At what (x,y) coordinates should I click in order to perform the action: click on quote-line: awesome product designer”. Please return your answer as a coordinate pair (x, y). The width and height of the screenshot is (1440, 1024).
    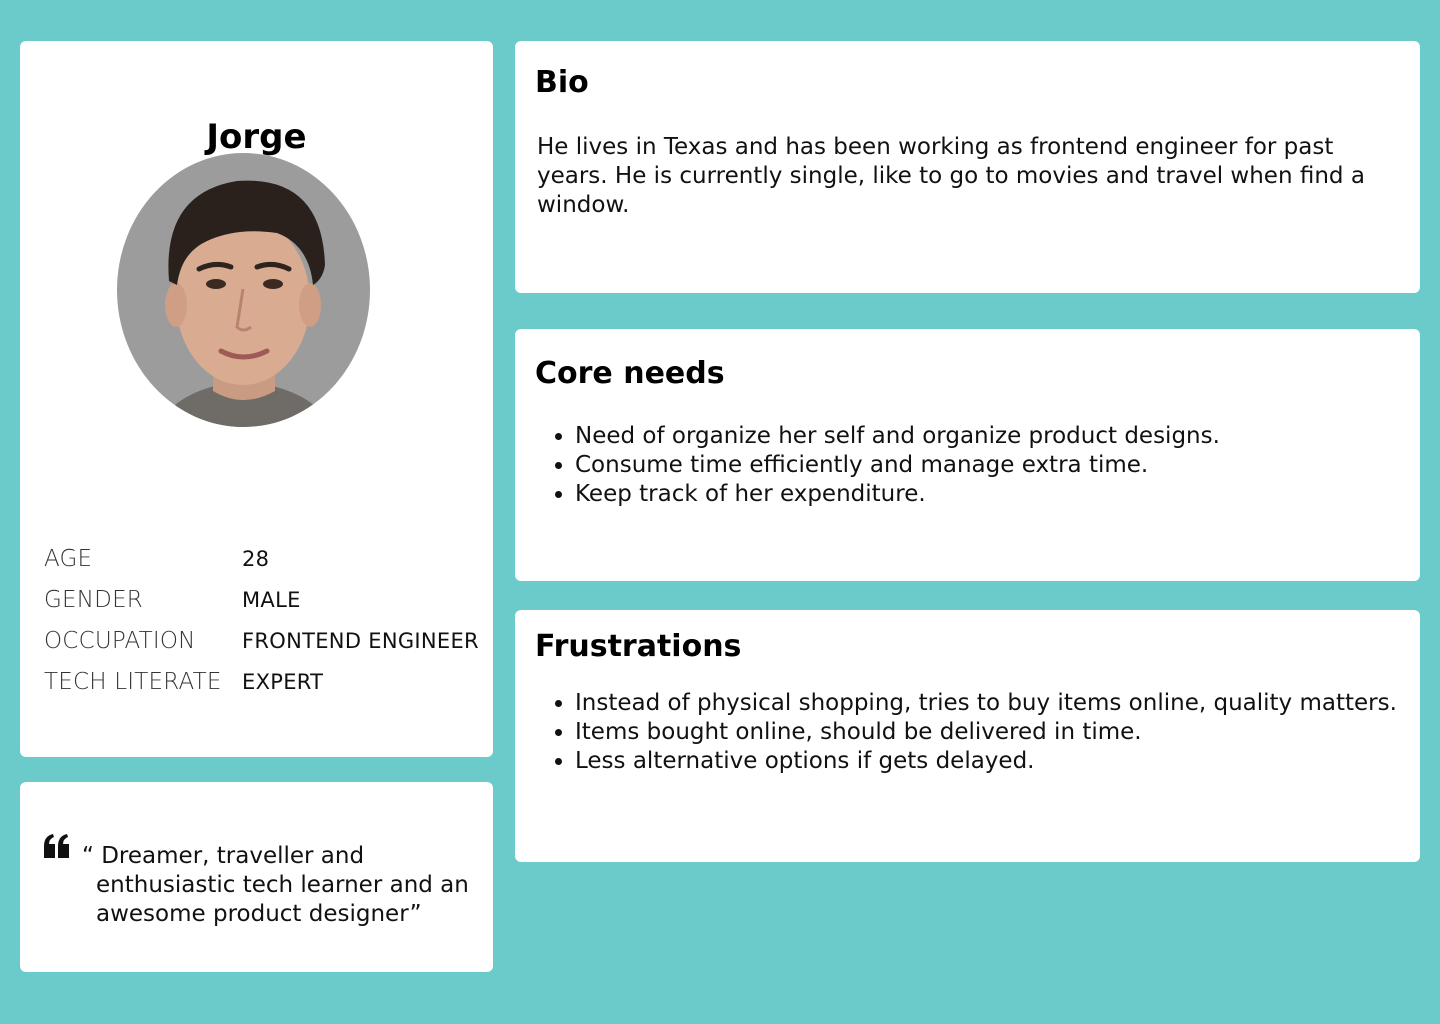
    Looking at the image, I should click on (259, 914).